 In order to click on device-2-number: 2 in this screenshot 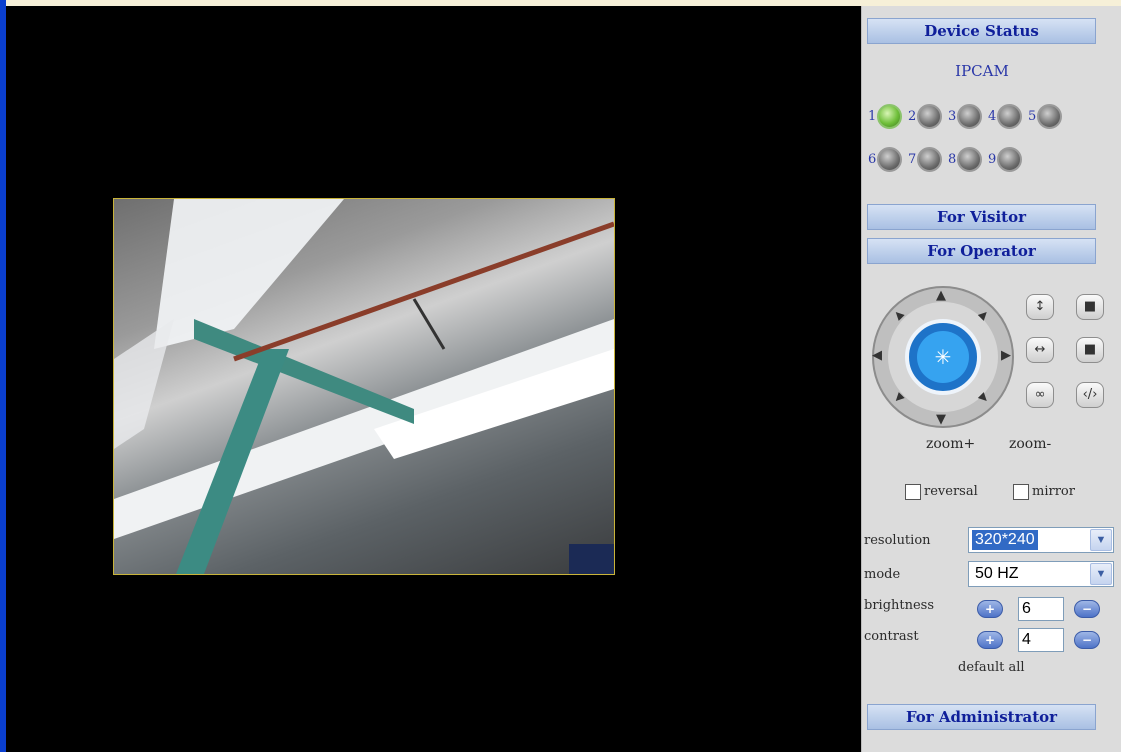, I will do `click(912, 116)`.